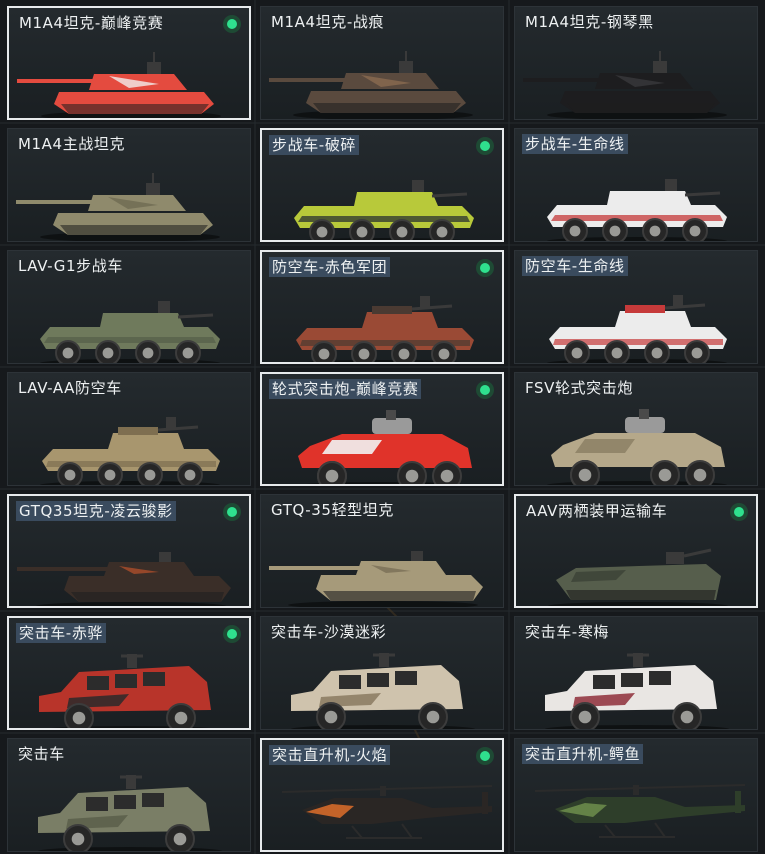 The height and width of the screenshot is (854, 765). I want to click on skin-card: 突击直升机-鳄鱼, so click(636, 795).